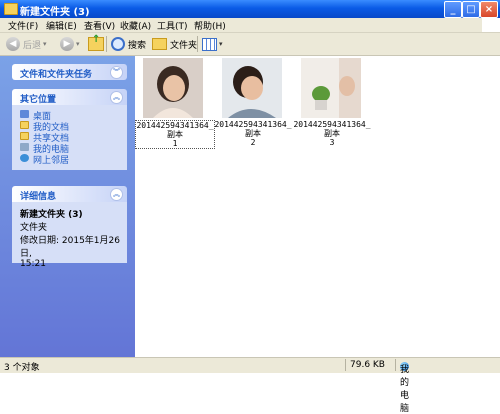  I want to click on computer-icon, so click(24, 147).